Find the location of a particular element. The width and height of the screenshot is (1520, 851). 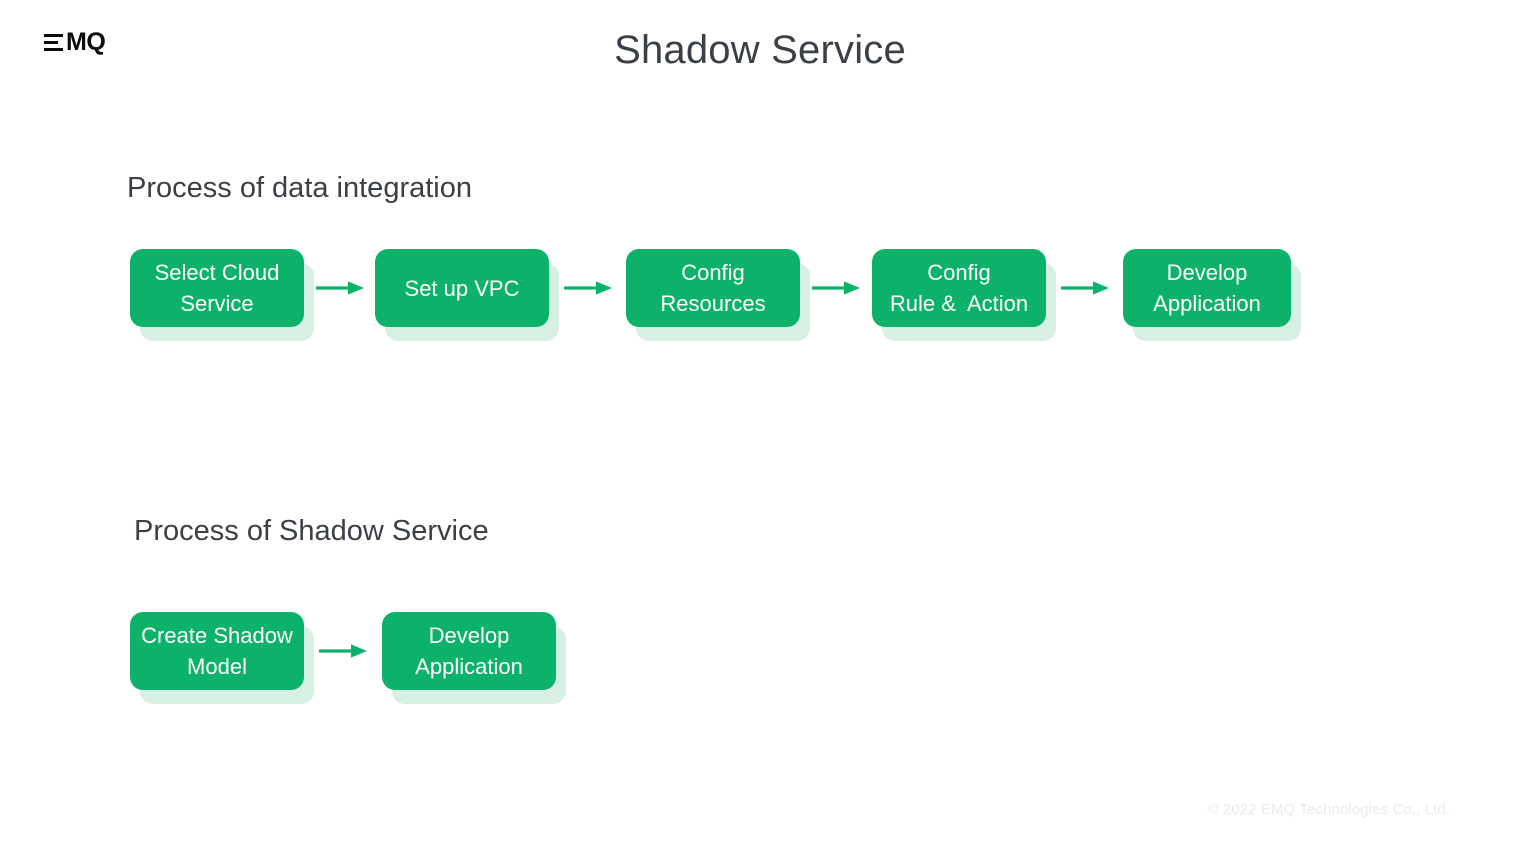

flow-node-label: Select Cloud Service is located at coordinates (217, 288).